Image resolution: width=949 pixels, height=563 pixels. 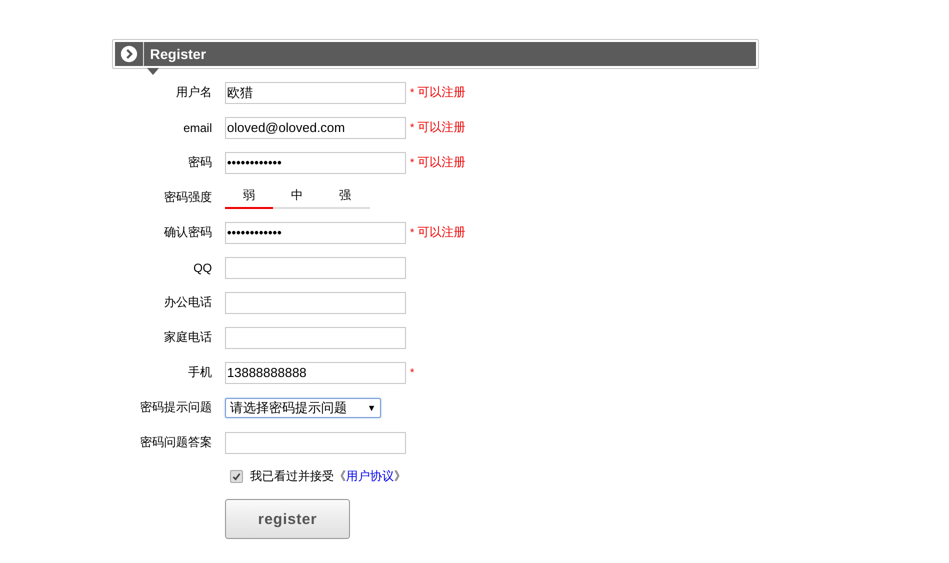 I want to click on agreement-link: 用户协议, so click(x=370, y=476).